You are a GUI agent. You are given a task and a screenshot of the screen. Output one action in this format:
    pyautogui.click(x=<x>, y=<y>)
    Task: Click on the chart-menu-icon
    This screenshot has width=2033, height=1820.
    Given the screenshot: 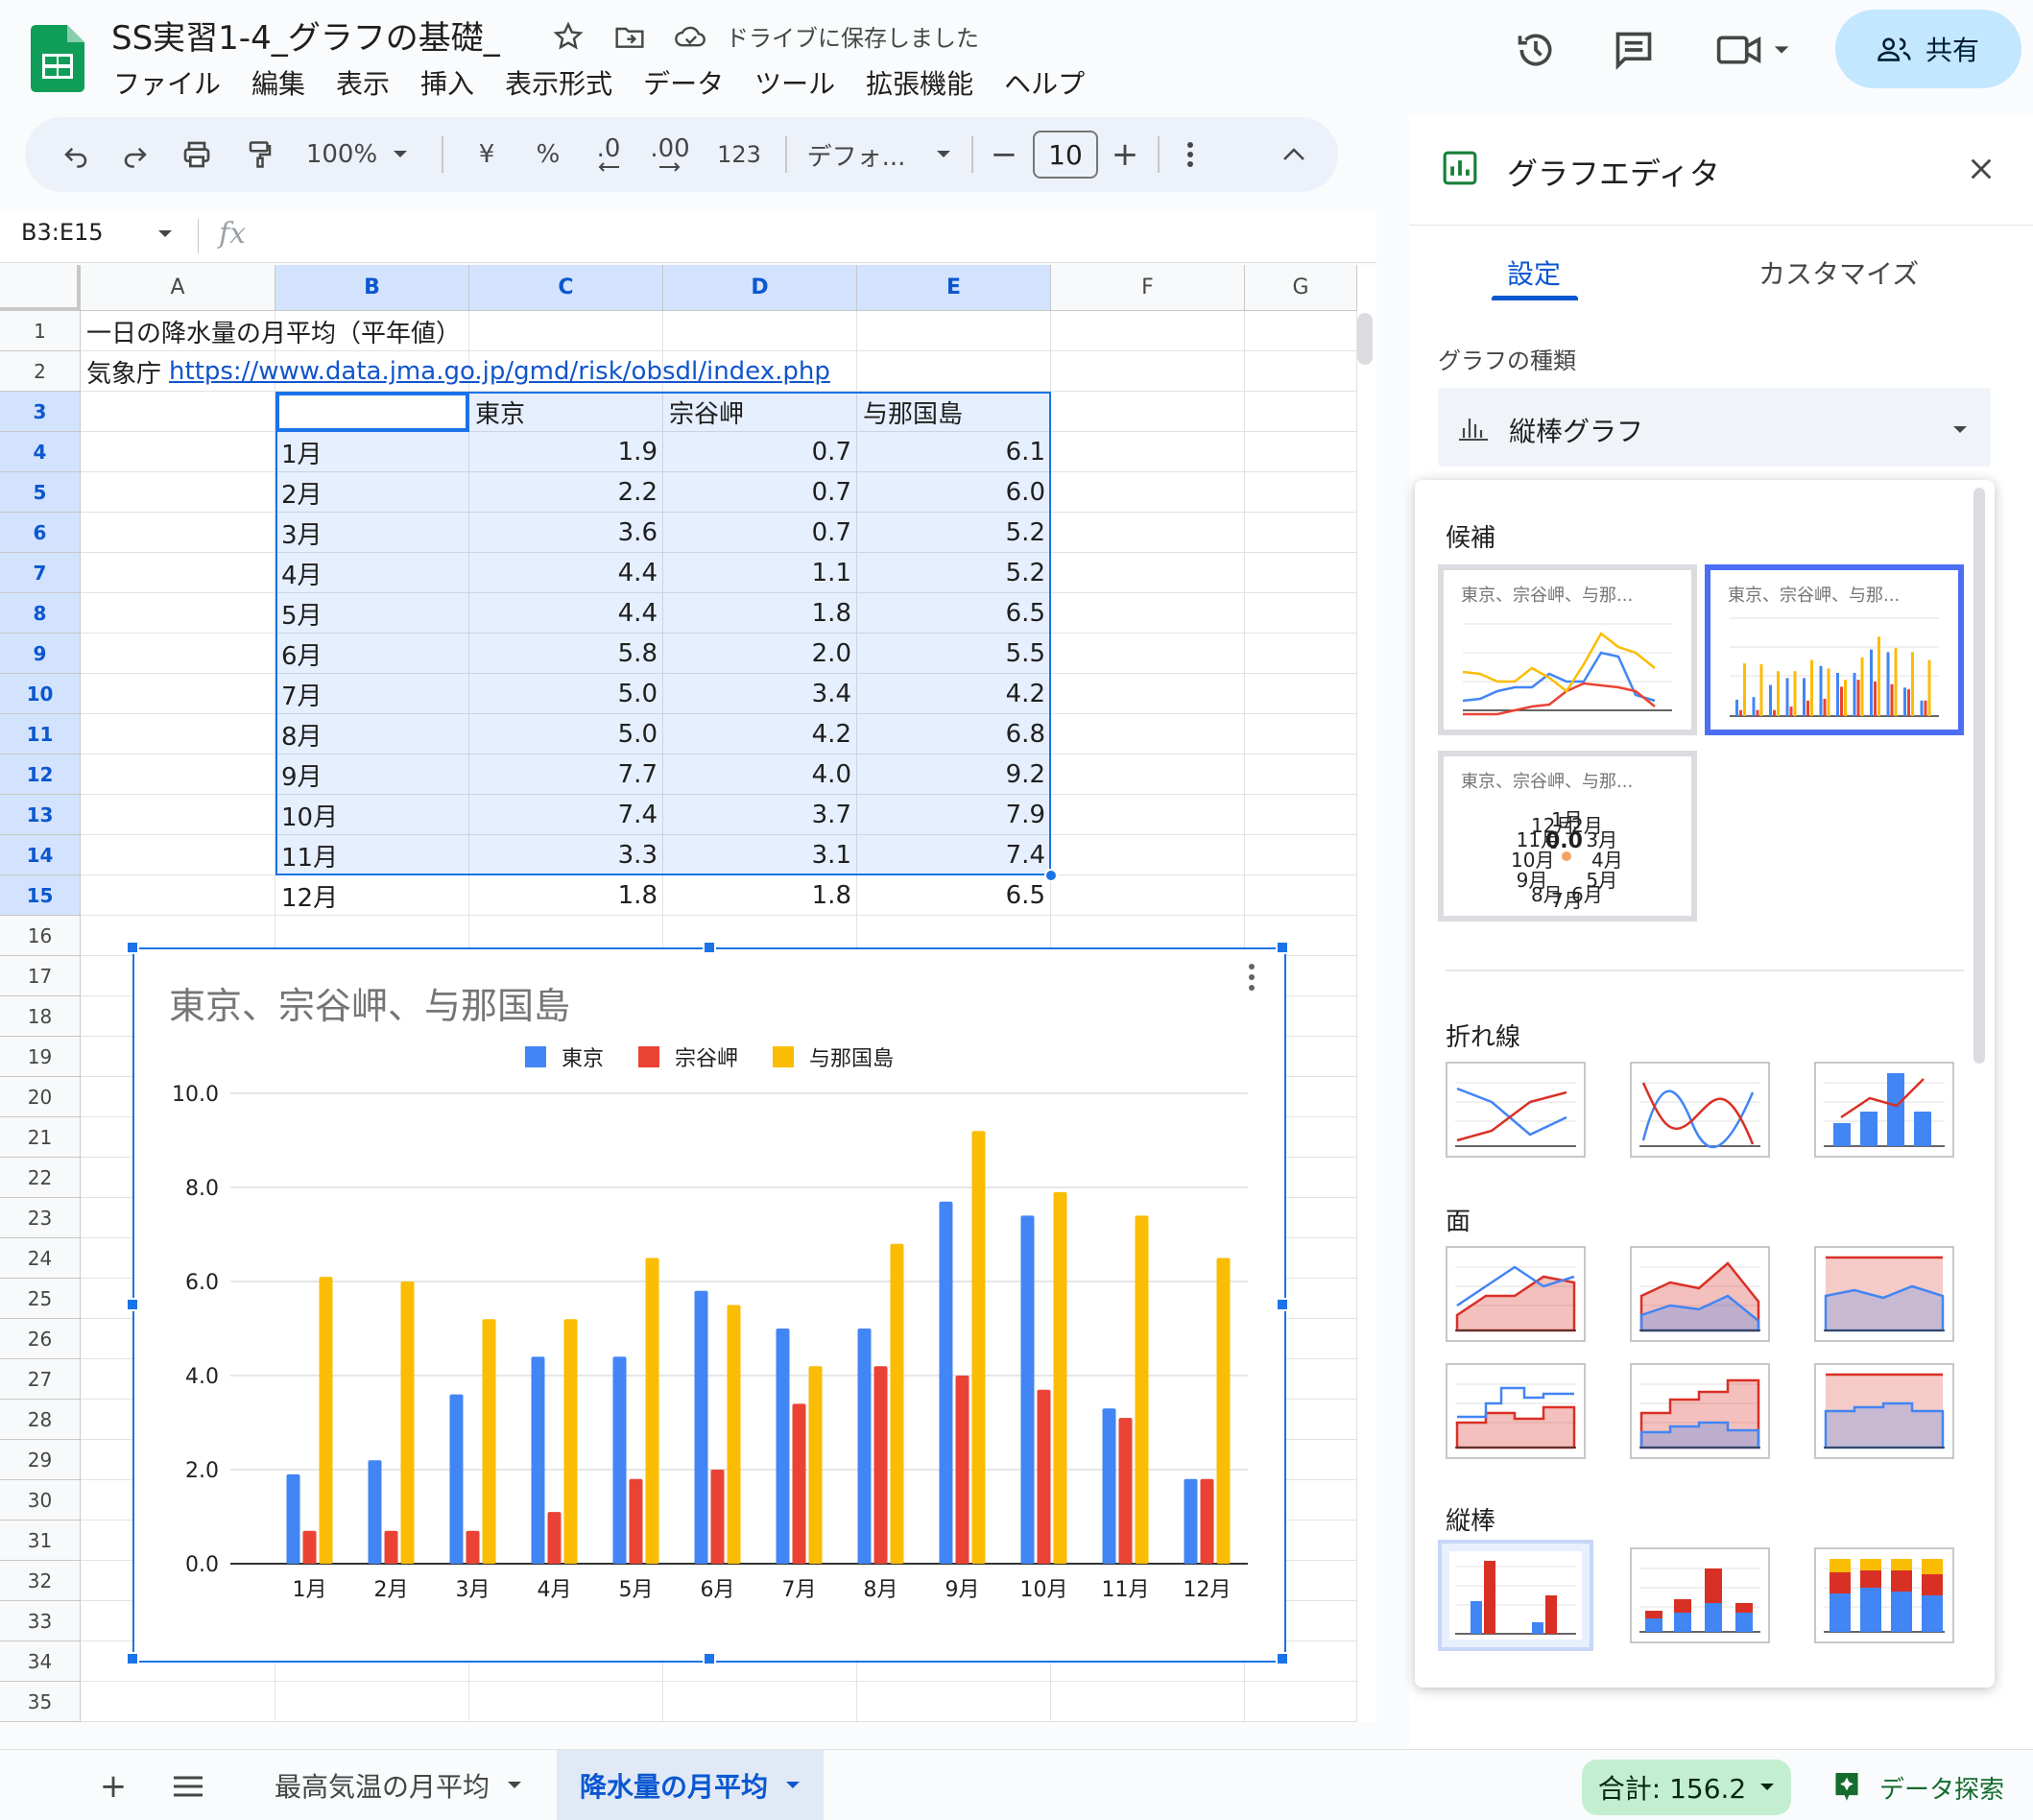 What is the action you would take?
    pyautogui.click(x=1252, y=979)
    